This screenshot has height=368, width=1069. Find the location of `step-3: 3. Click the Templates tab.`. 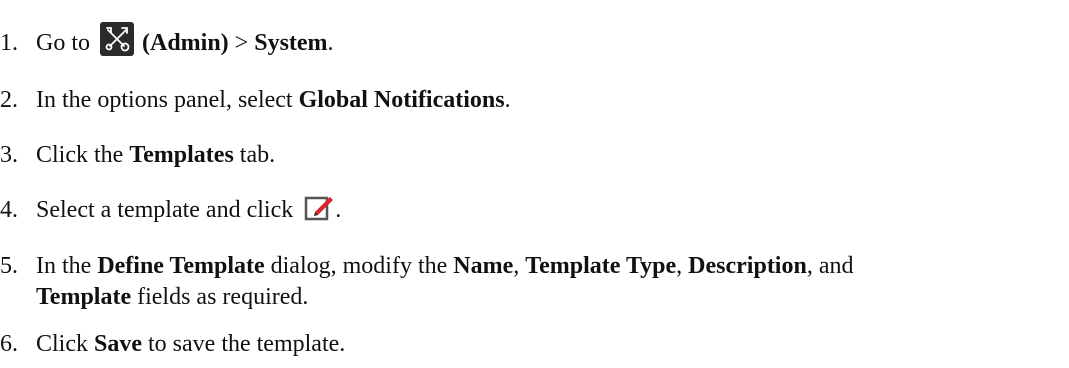

step-3: 3. Click the Templates tab. is located at coordinates (137, 155).